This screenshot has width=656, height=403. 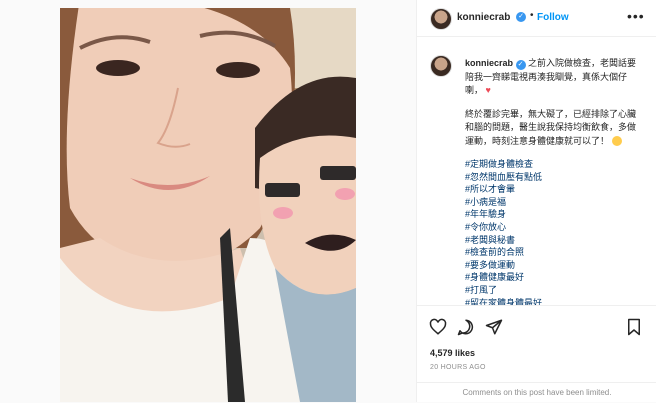 I want to click on hashtag-link: #小病是福, so click(x=554, y=202).